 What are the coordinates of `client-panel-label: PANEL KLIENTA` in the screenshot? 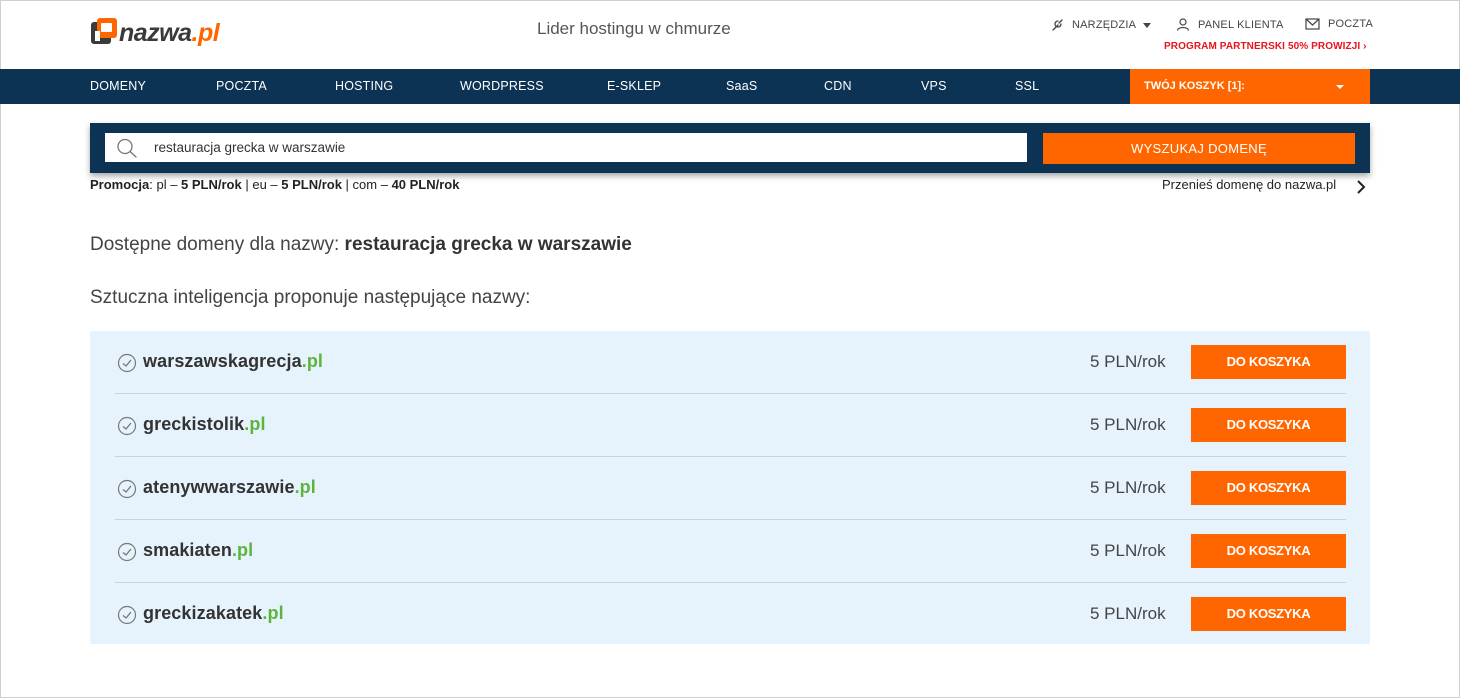 It's located at (1241, 24).